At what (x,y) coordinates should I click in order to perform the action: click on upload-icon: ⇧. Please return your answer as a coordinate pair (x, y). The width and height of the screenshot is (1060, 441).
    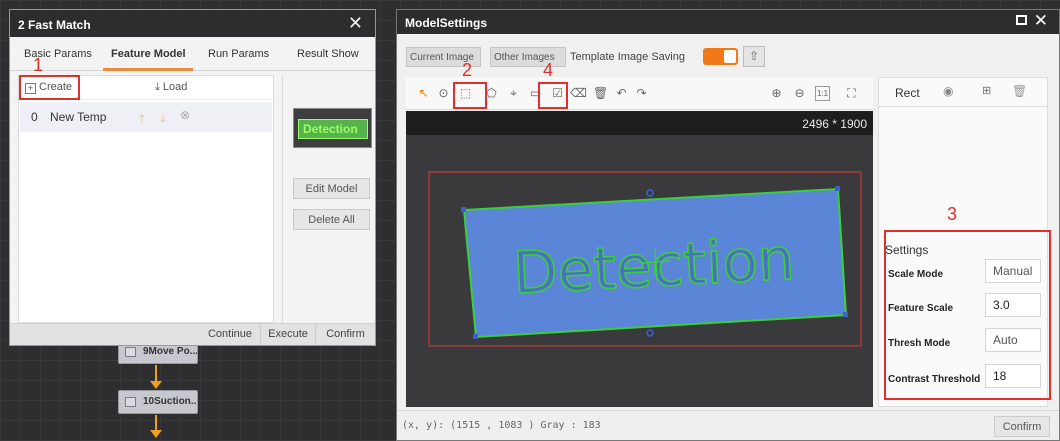
    Looking at the image, I should click on (754, 56).